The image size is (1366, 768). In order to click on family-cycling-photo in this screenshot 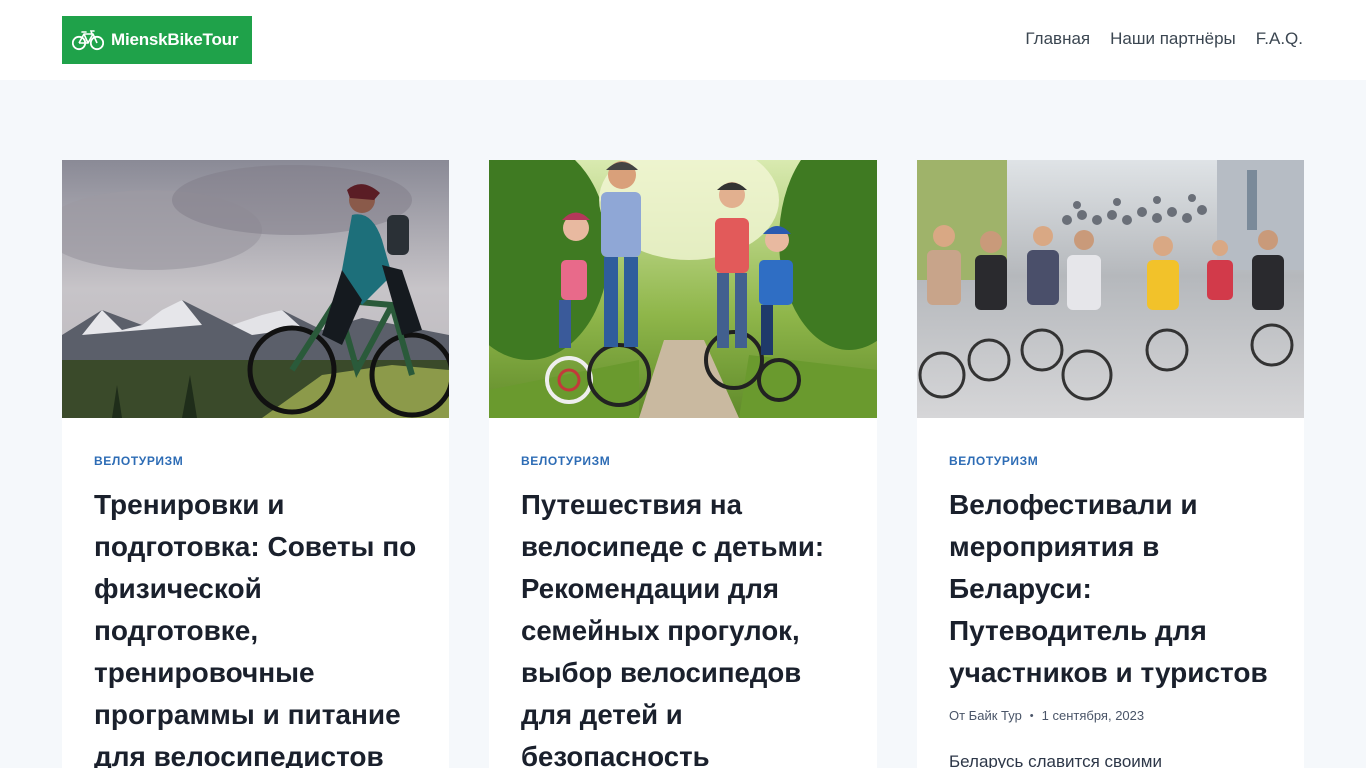, I will do `click(683, 289)`.